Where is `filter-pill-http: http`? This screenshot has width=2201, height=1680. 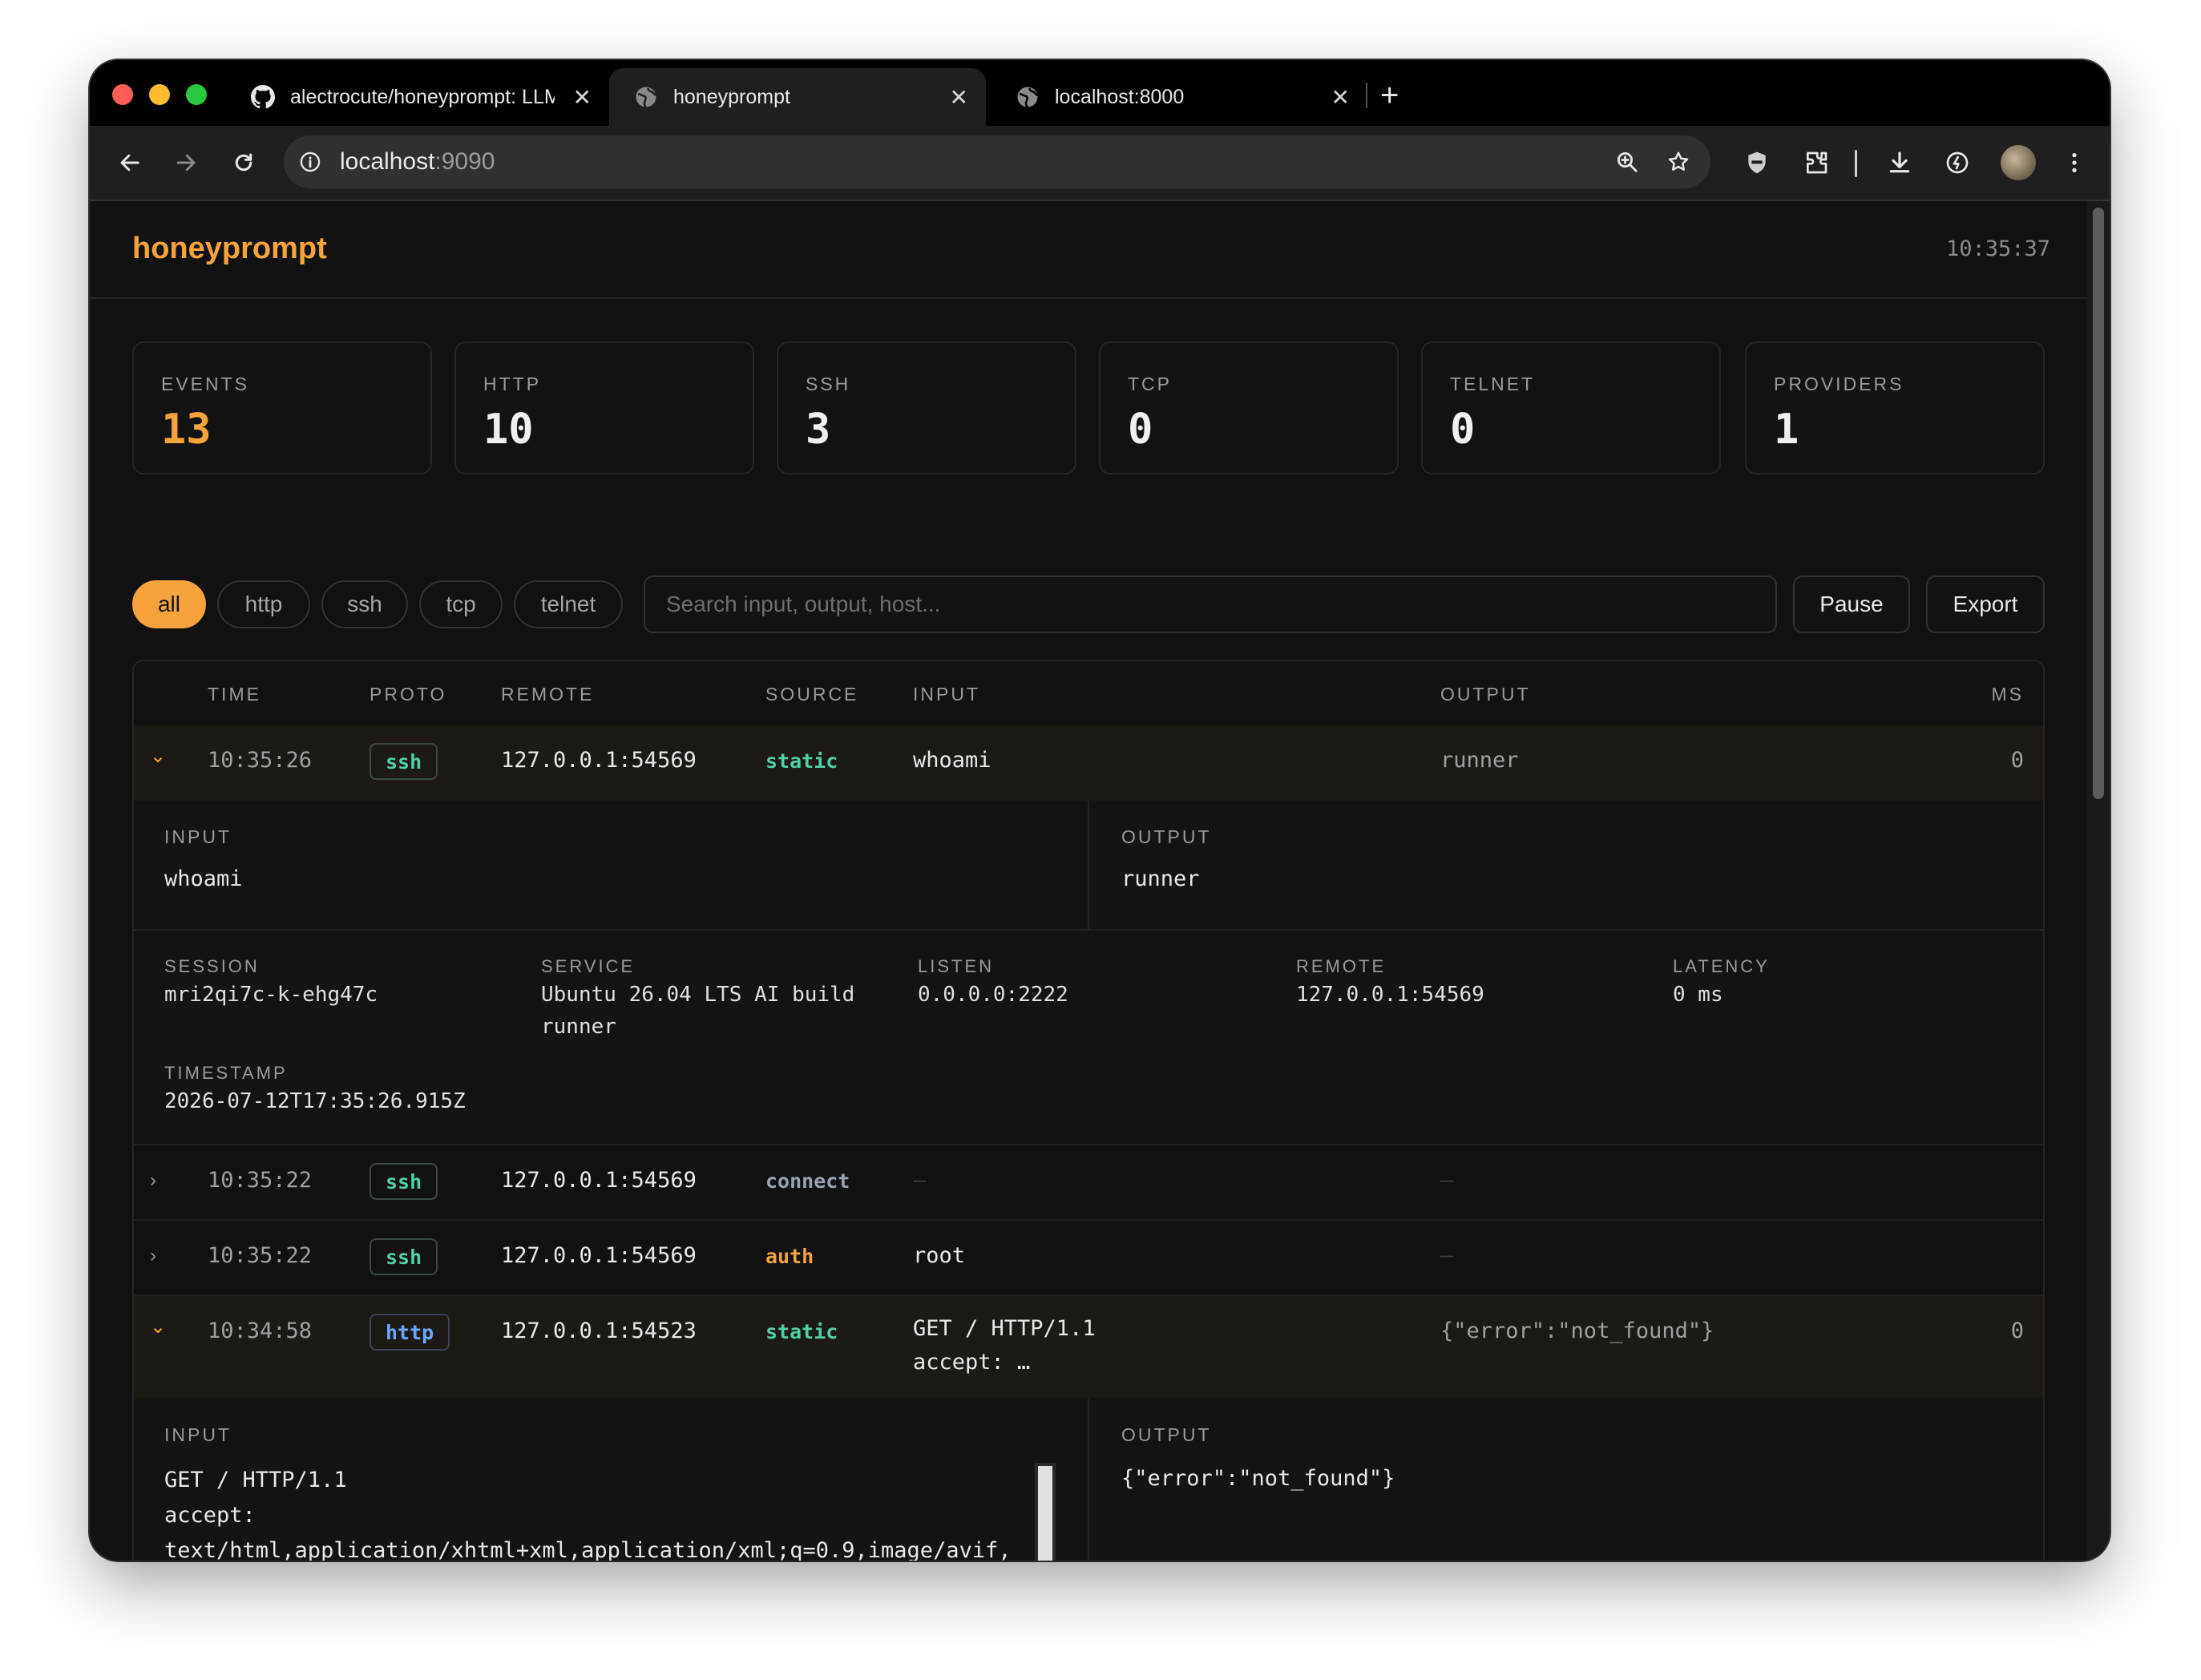 filter-pill-http: http is located at coordinates (263, 604).